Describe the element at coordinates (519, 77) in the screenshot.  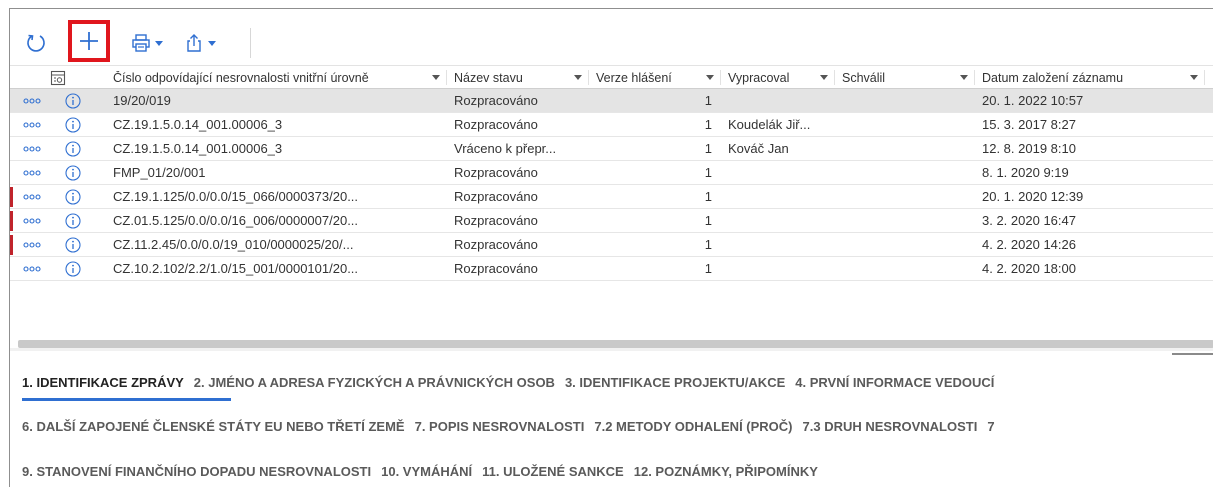
I see `column-header-stav: Název stavu` at that location.